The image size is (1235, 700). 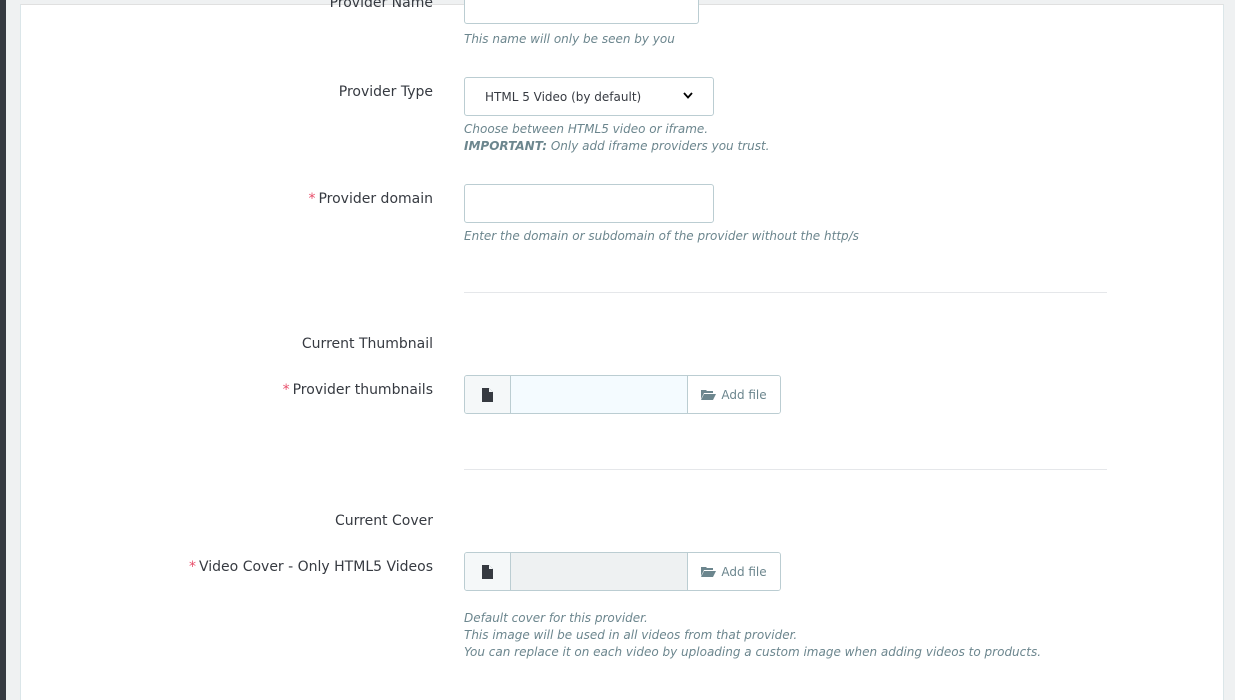 What do you see at coordinates (586, 129) in the screenshot?
I see `provider-type-help-line1: Choose between HTML5 video or iframe.` at bounding box center [586, 129].